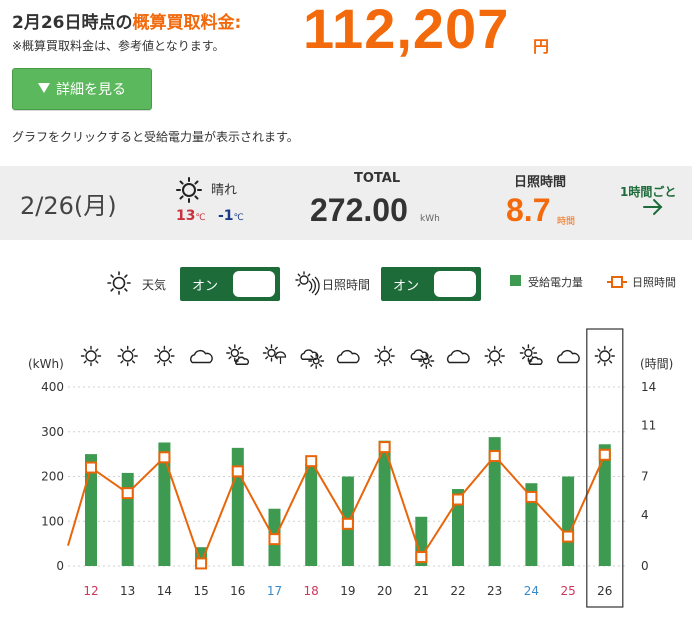 This screenshot has width=692, height=618. I want to click on left-tick-label: 100, so click(52, 521).